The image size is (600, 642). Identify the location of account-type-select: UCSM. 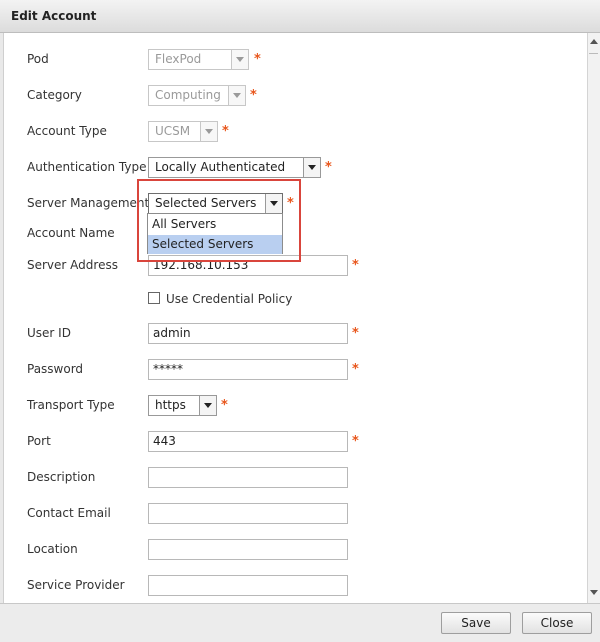
(183, 131).